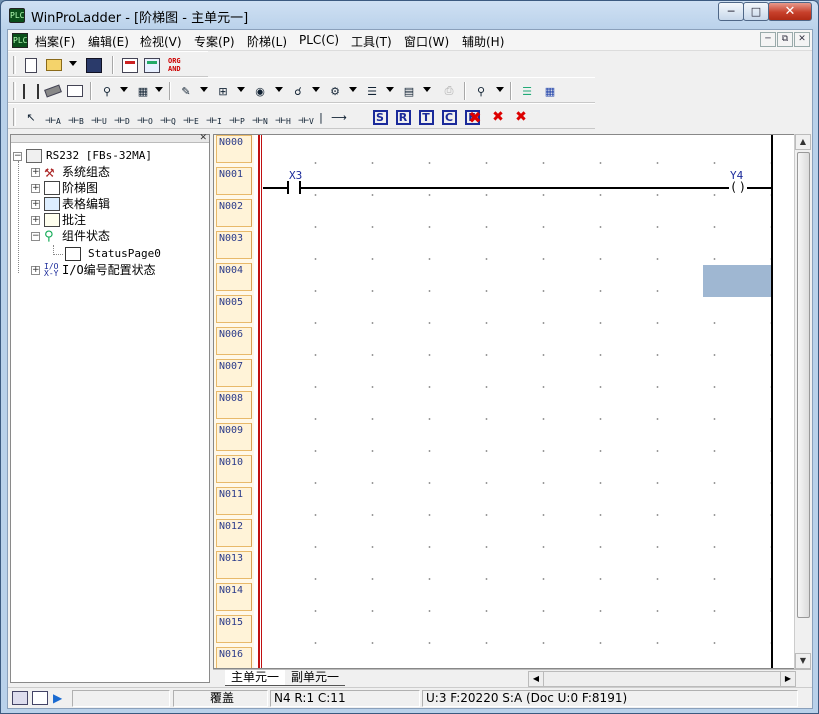  Describe the element at coordinates (234, 373) in the screenshot. I see `rung-label: N007` at that location.